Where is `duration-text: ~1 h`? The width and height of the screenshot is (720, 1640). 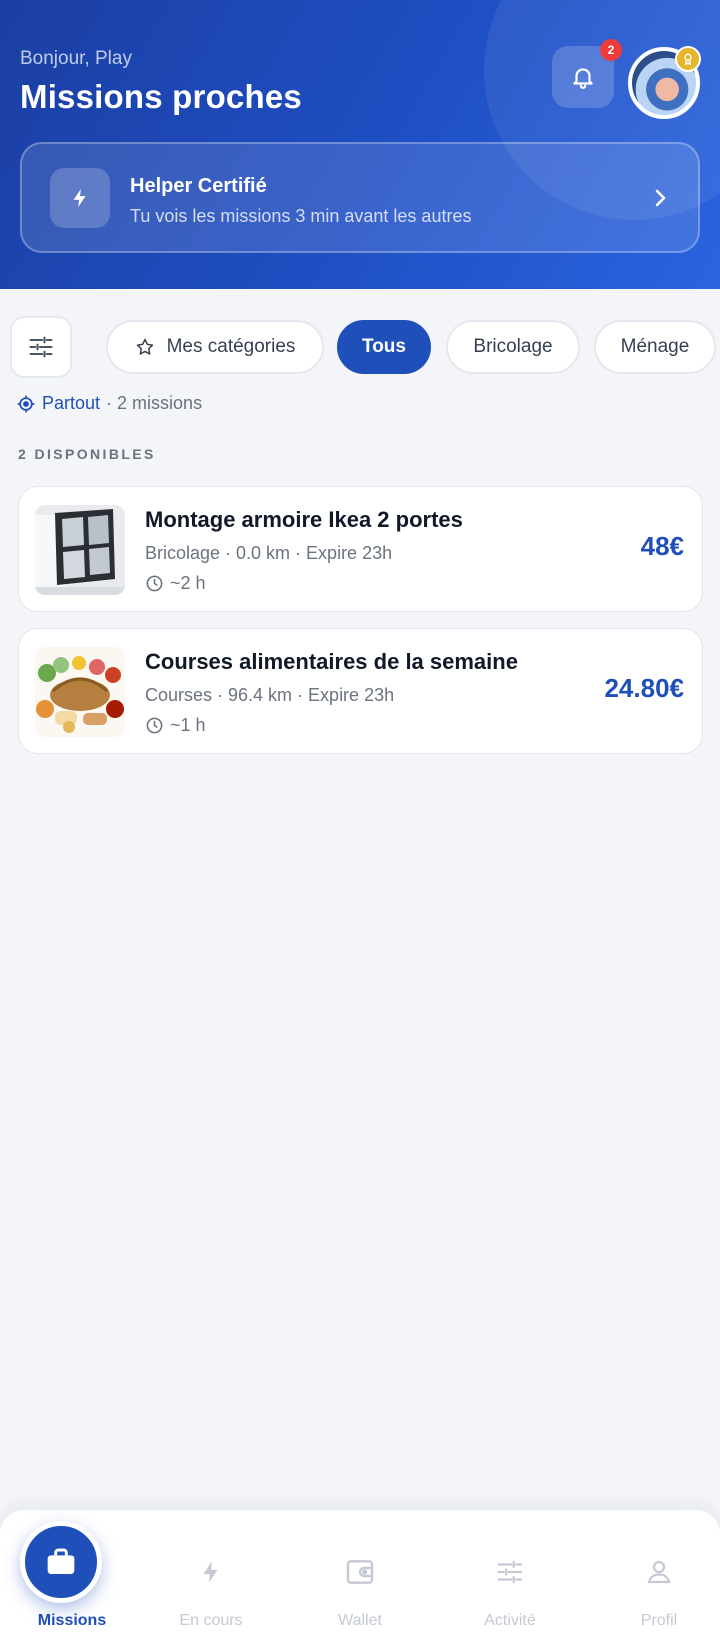
duration-text: ~1 h is located at coordinates (188, 725).